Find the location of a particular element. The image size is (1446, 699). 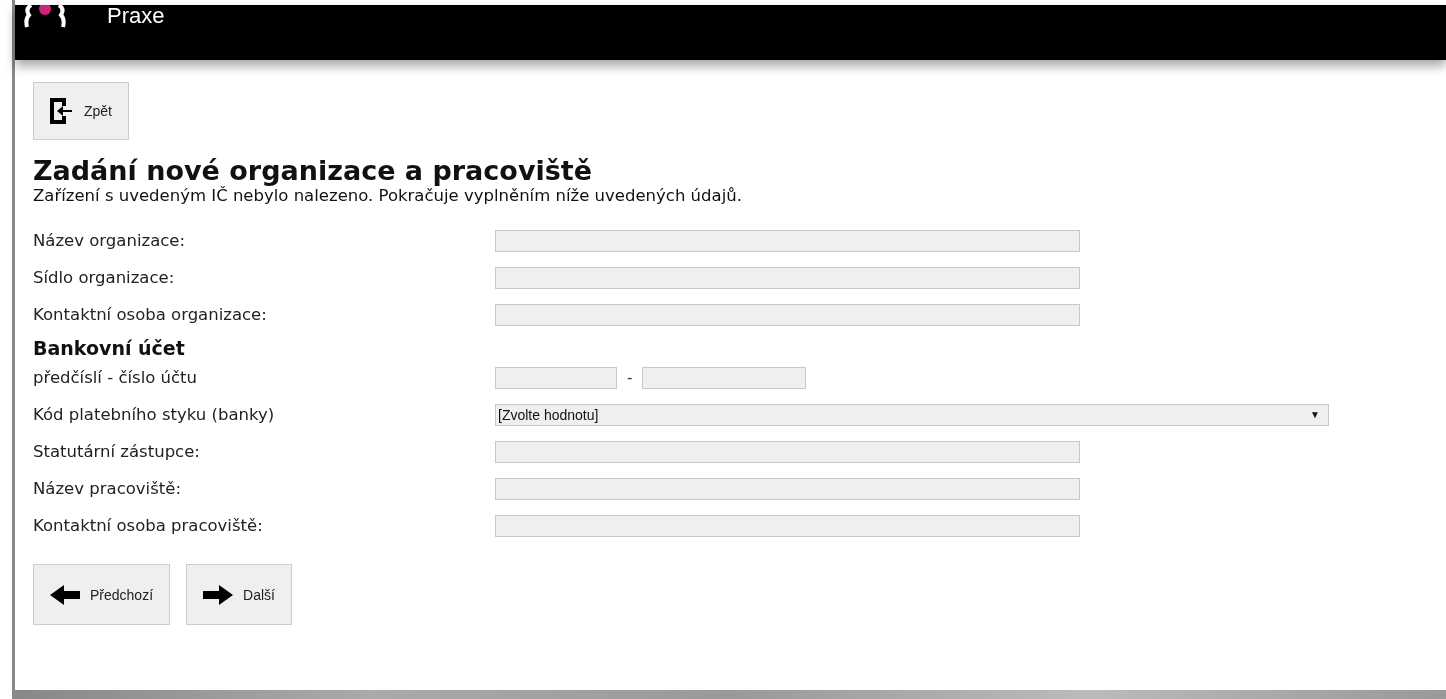

field-label: Název pracoviště: is located at coordinates (107, 488).